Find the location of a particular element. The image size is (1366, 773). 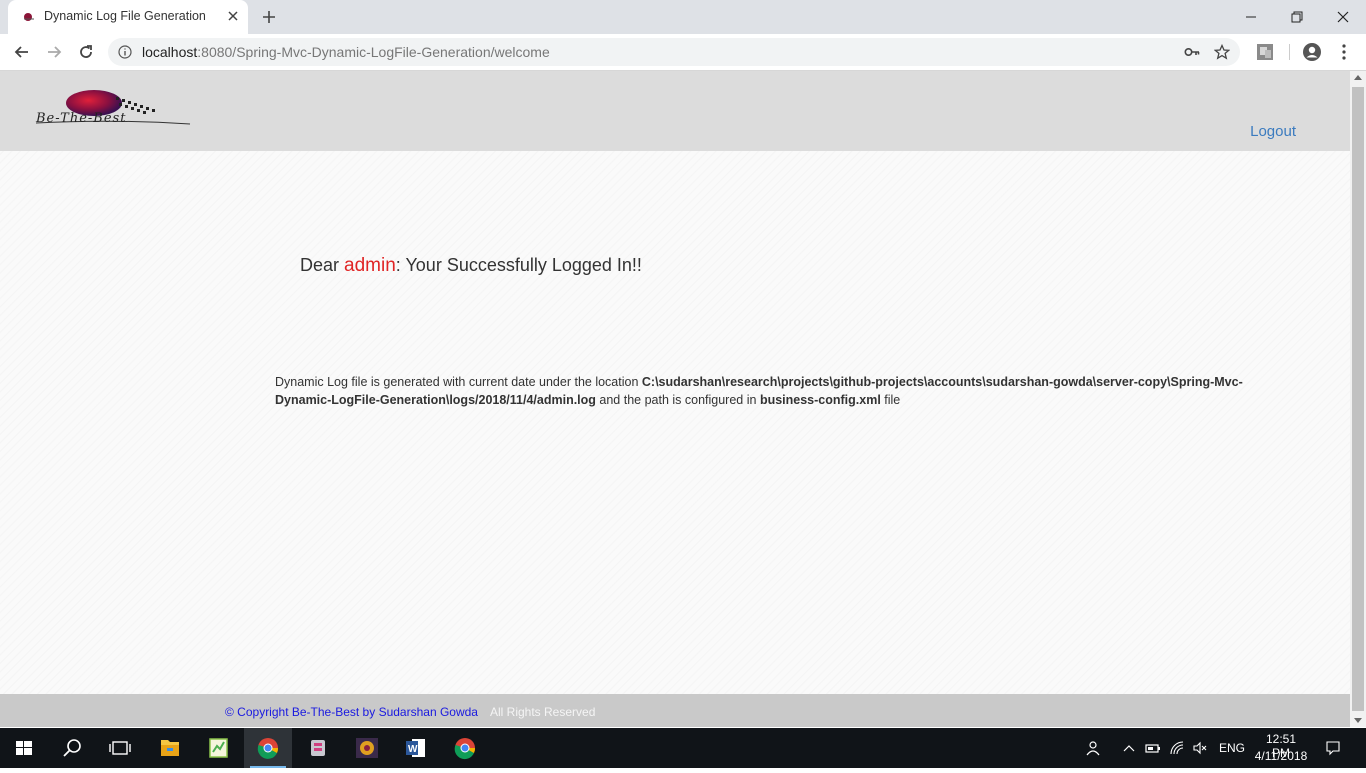

site-favicon-icon is located at coordinates (29, 17).